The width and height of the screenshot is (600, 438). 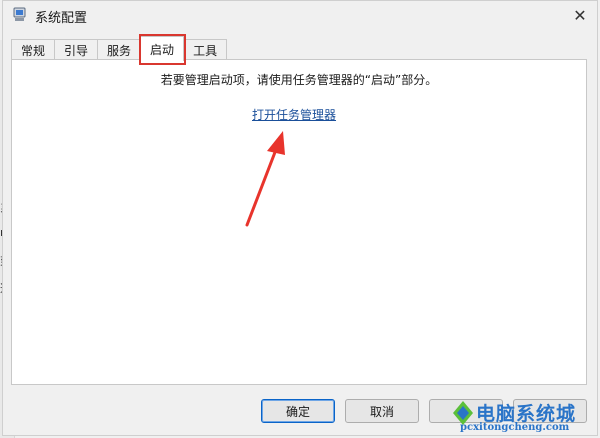 I want to click on tab-tools: 工具, so click(x=205, y=50).